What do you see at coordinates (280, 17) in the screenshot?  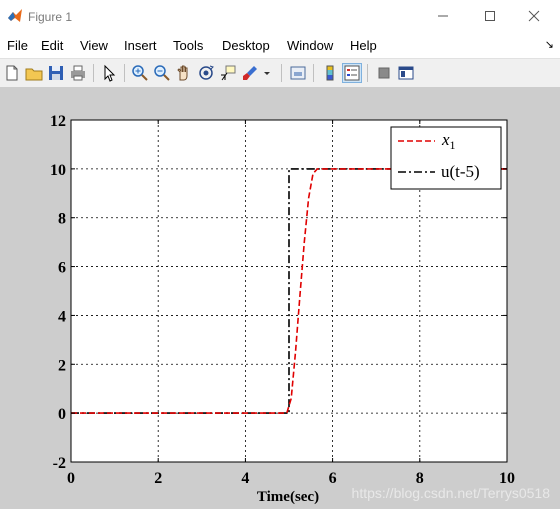 I see `title-bar: Figure 1` at bounding box center [280, 17].